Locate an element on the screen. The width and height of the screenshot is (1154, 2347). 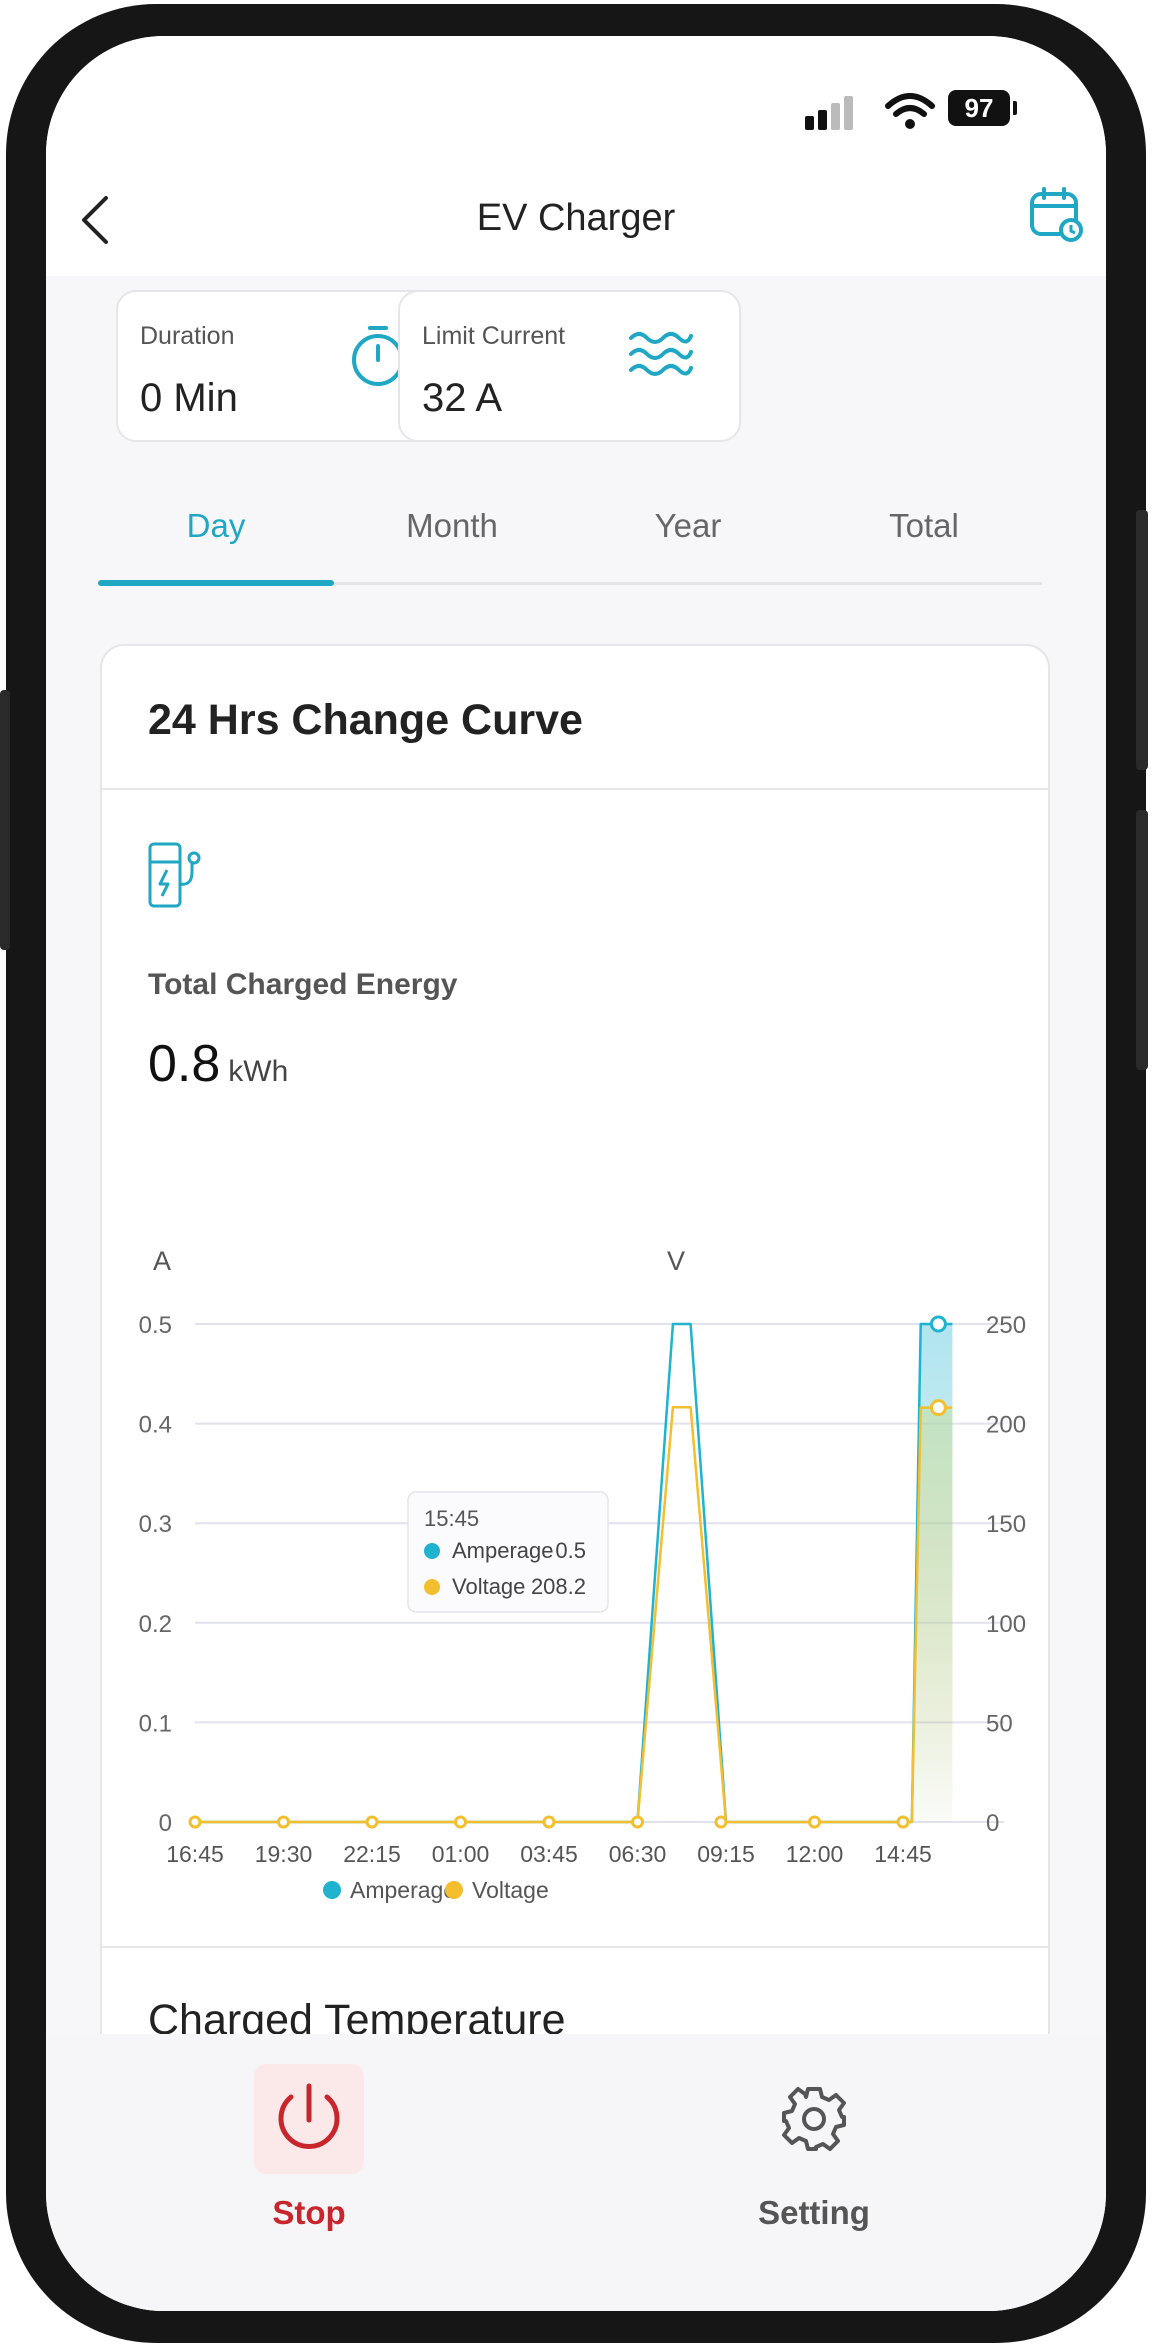
total-energy-value: 0.8 is located at coordinates (184, 1064).